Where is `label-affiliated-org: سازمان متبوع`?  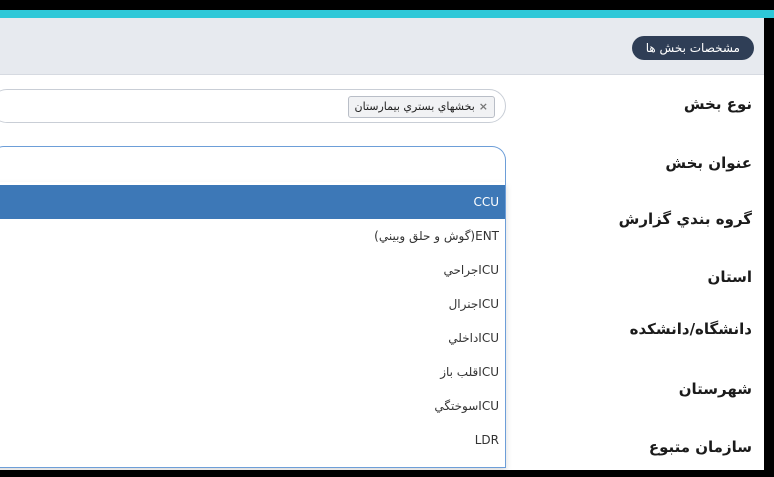 label-affiliated-org: سازمان متبوع is located at coordinates (700, 447).